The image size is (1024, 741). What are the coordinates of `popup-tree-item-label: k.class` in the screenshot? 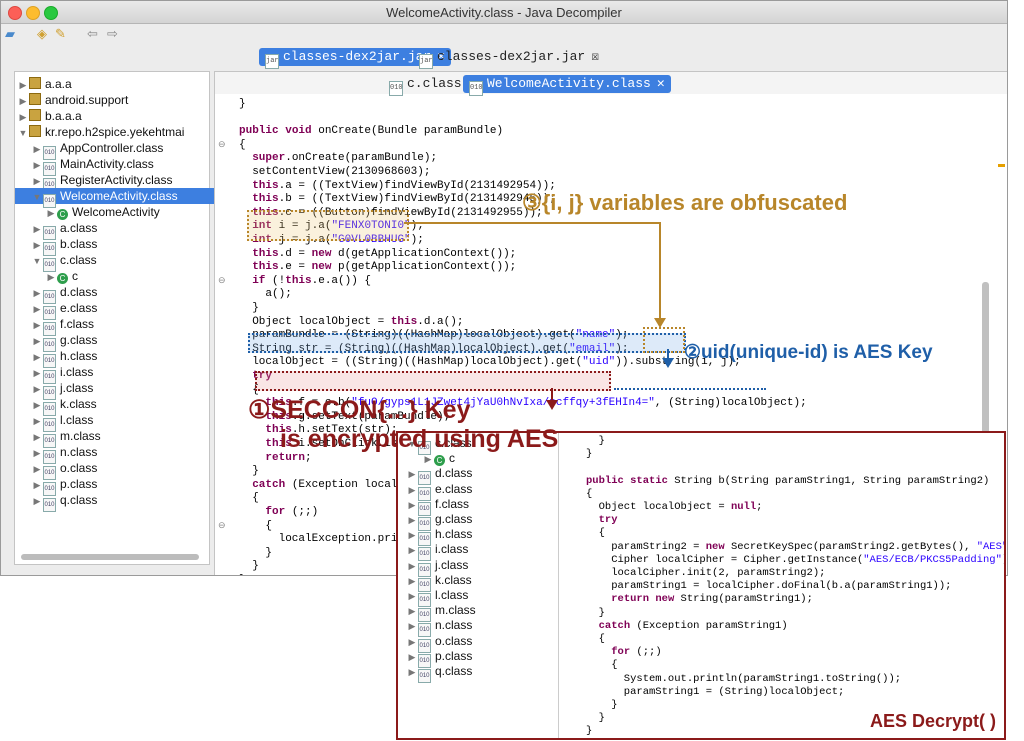 It's located at (453, 579).